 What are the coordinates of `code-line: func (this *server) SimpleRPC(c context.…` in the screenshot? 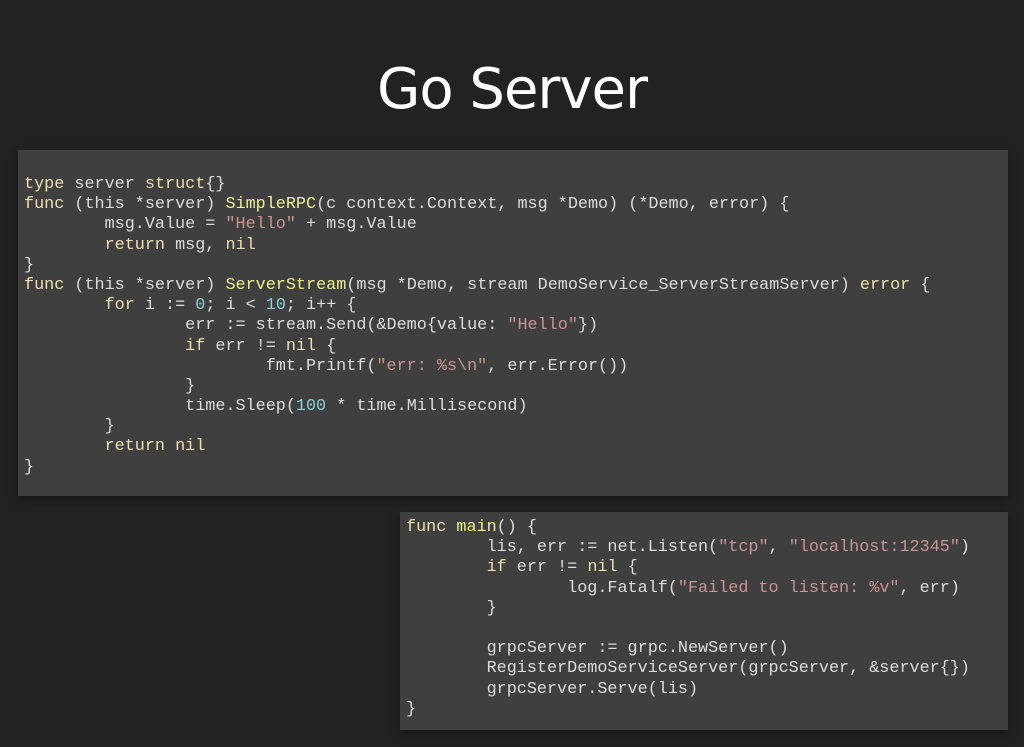 It's located at (513, 205).